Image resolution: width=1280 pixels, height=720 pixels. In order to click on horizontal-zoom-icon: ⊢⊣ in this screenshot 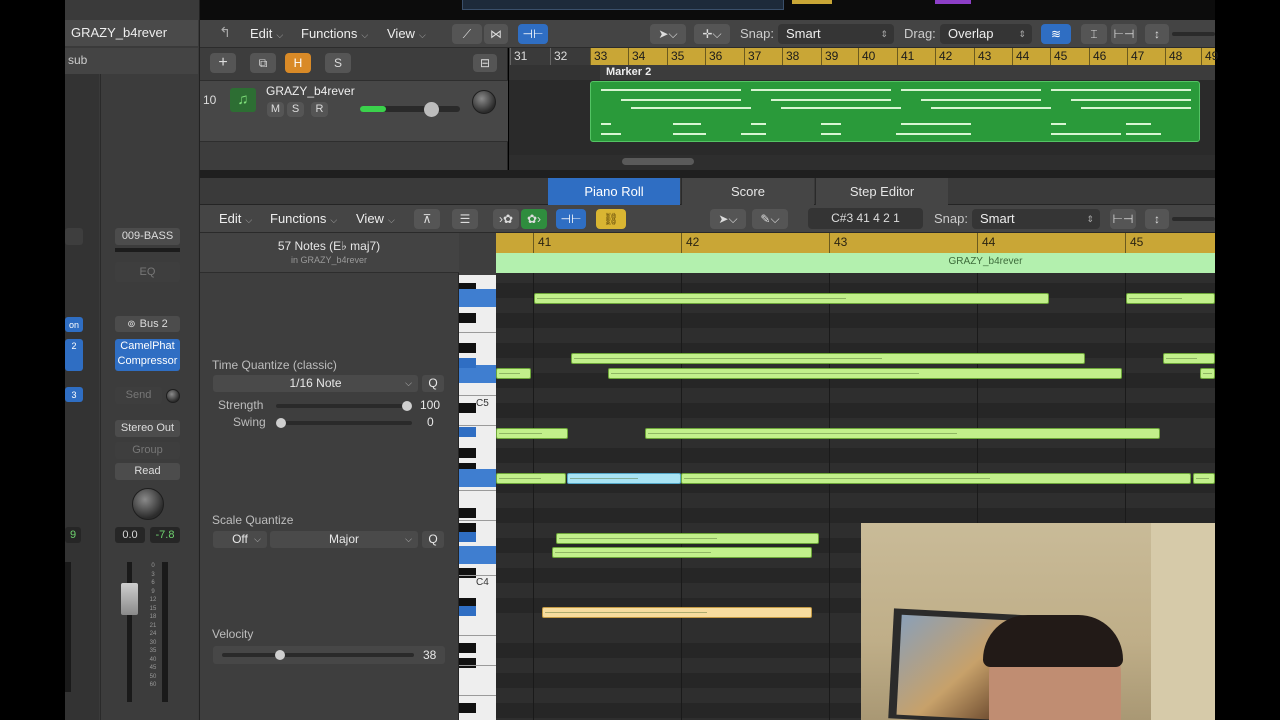, I will do `click(1124, 34)`.